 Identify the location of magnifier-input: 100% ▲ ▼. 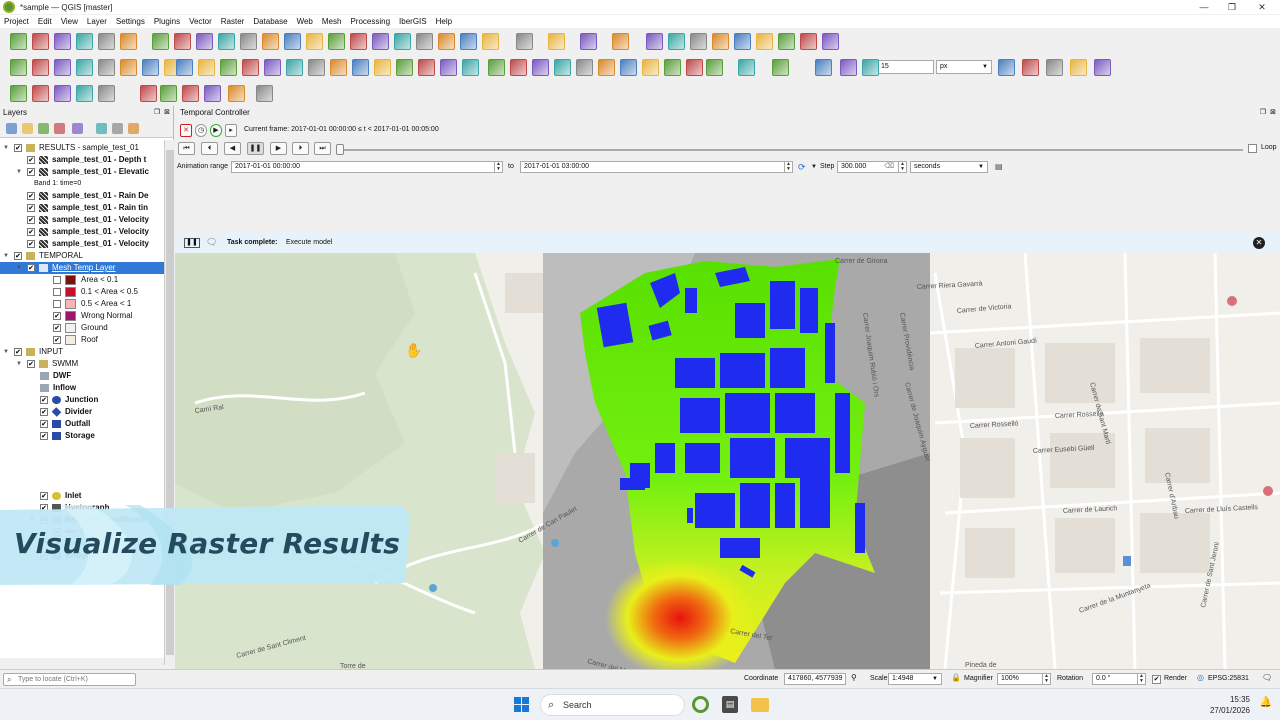
(1024, 679).